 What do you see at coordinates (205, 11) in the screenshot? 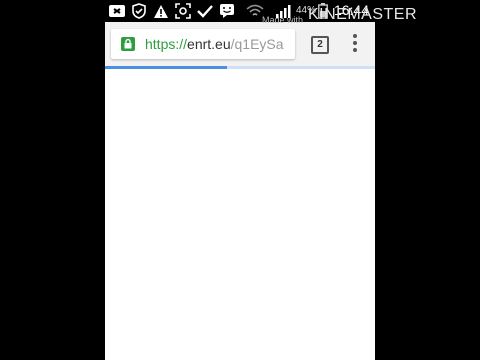
I see `check-icon` at bounding box center [205, 11].